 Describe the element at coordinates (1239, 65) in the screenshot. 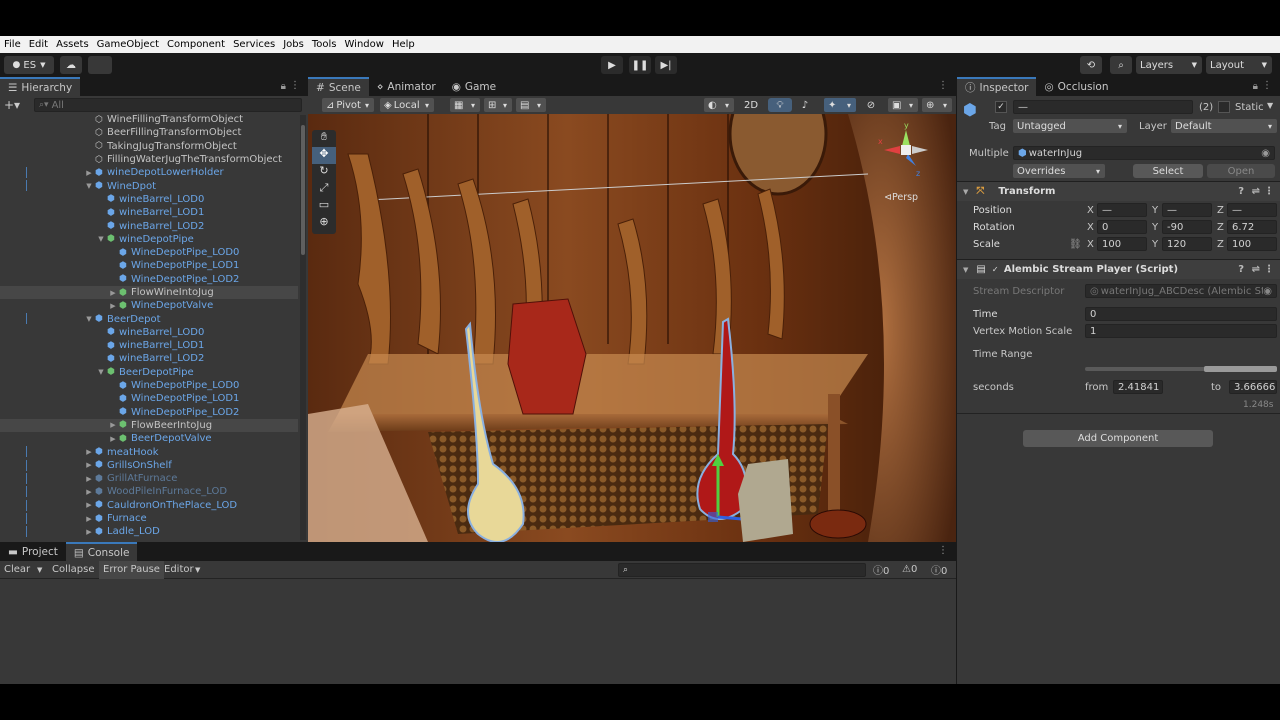

I see `layout-dropdown: Layout ▼` at that location.